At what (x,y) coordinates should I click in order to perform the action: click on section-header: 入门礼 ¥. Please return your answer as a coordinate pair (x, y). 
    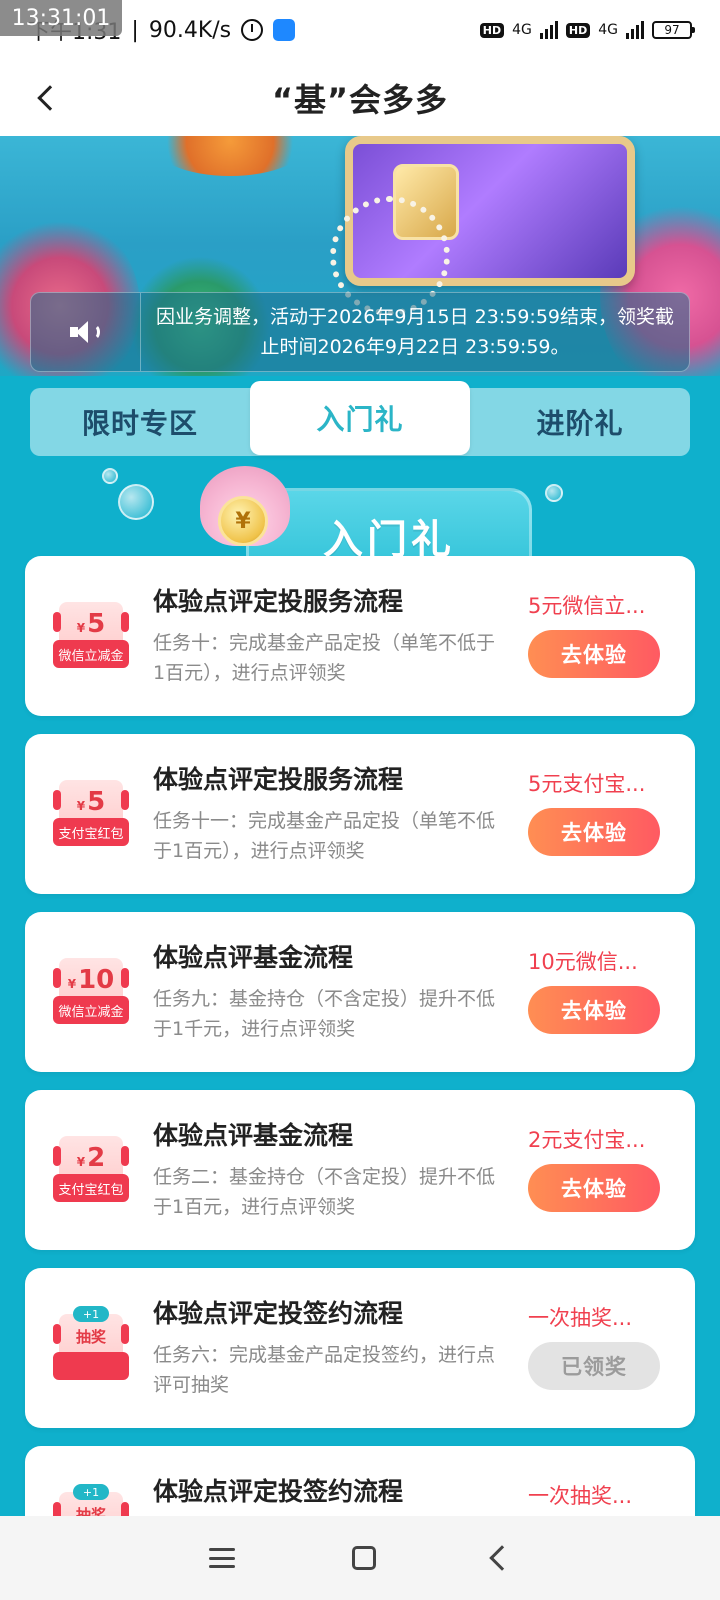
    Looking at the image, I should click on (360, 525).